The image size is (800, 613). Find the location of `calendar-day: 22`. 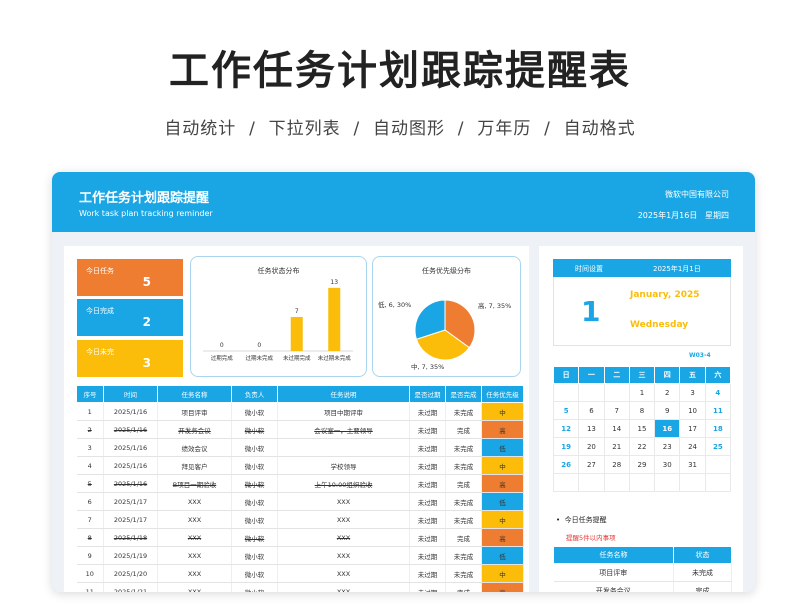

calendar-day: 22 is located at coordinates (642, 446).